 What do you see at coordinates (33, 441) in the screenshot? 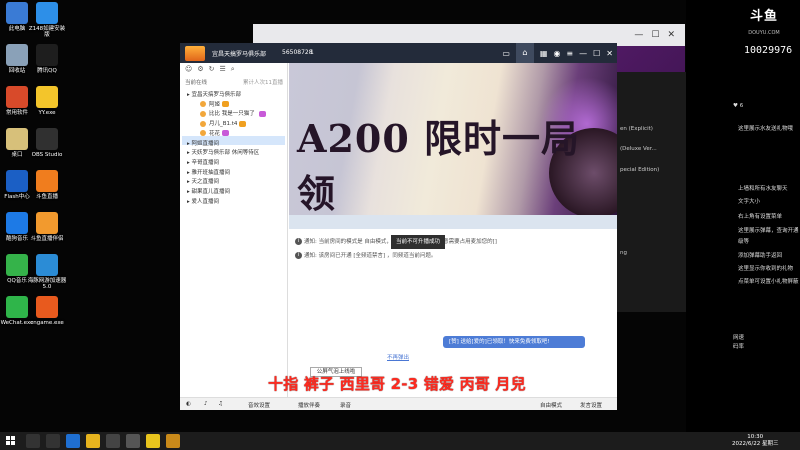
I see `search-icon` at bounding box center [33, 441].